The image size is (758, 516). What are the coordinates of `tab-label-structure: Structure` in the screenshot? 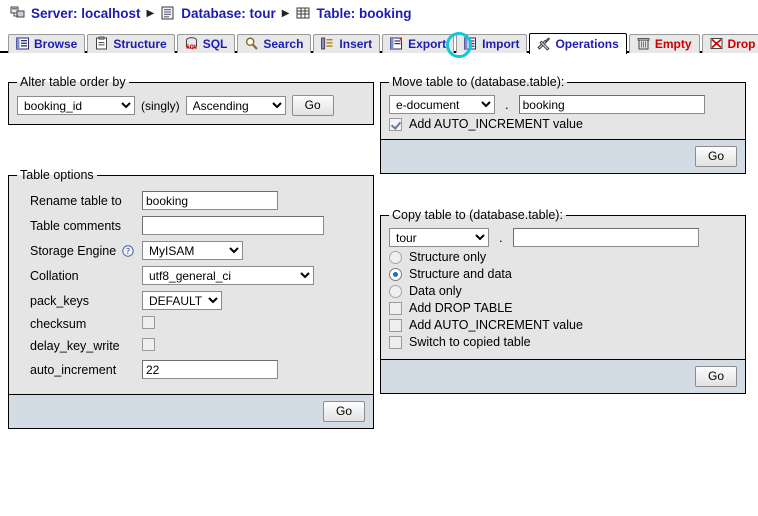 It's located at (140, 43).